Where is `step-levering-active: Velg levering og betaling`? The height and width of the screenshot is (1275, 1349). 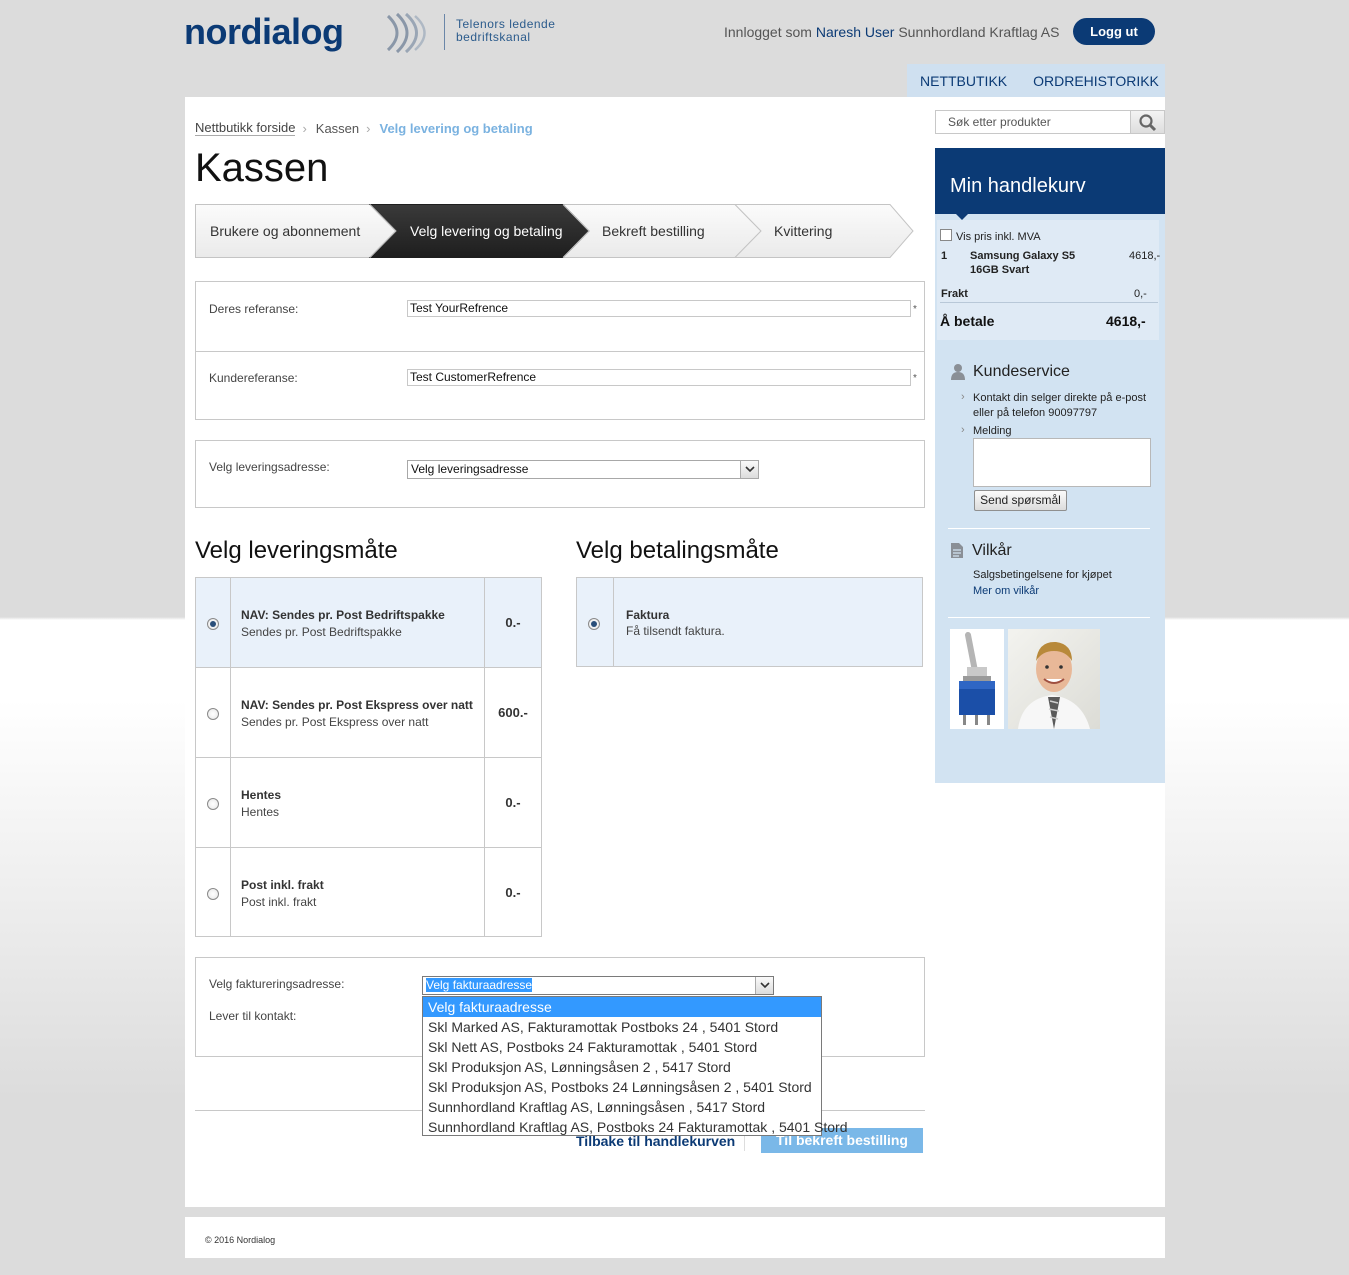 step-levering-active: Velg levering og betaling is located at coordinates (486, 231).